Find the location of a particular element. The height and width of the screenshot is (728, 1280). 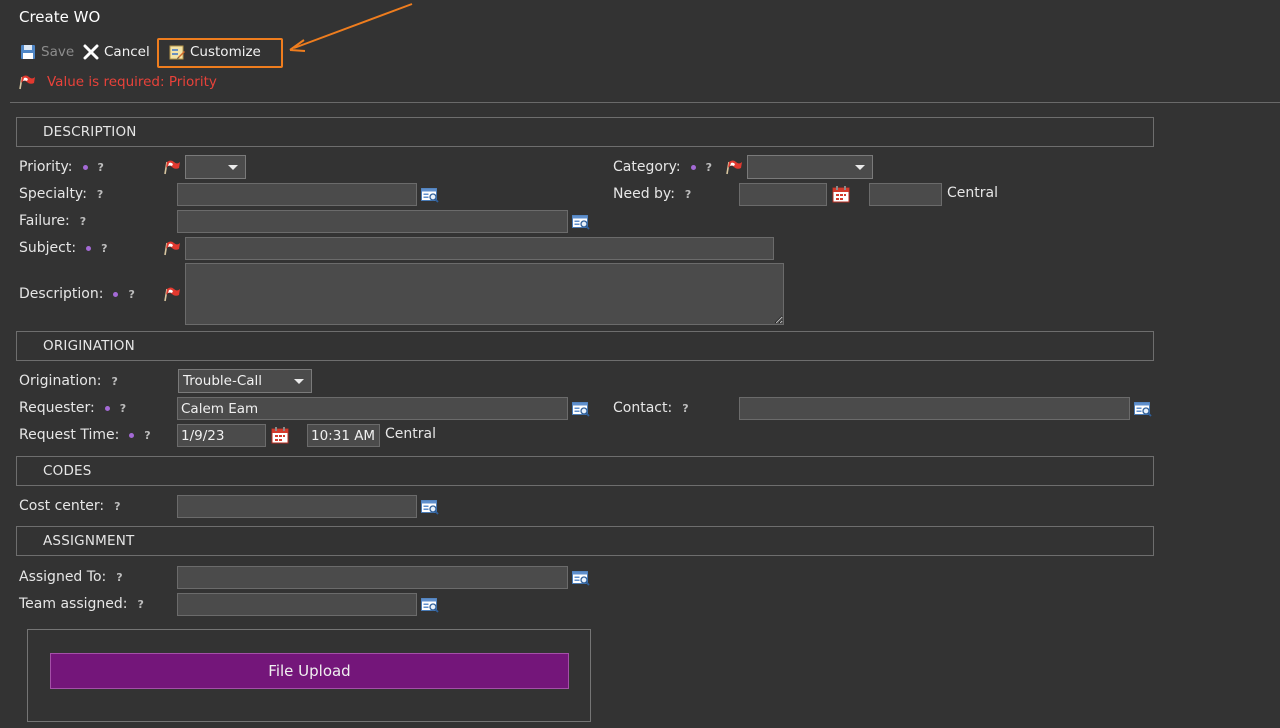

request-time-label-text: Request Time: is located at coordinates (69, 435).